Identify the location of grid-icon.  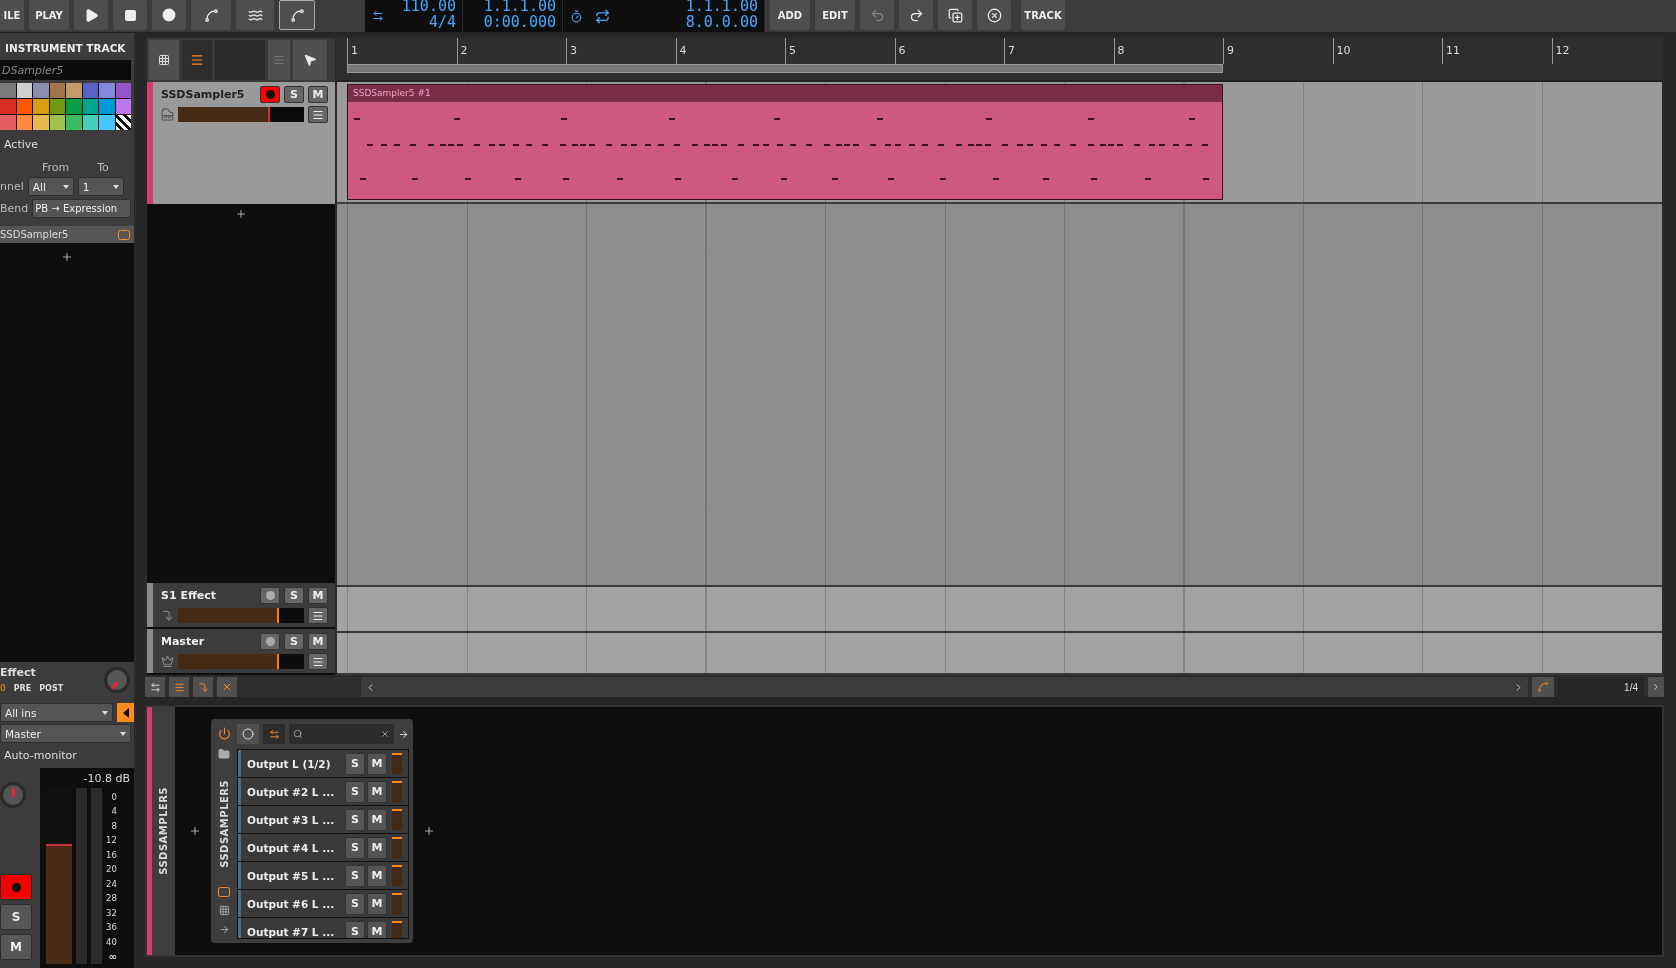
(224, 911).